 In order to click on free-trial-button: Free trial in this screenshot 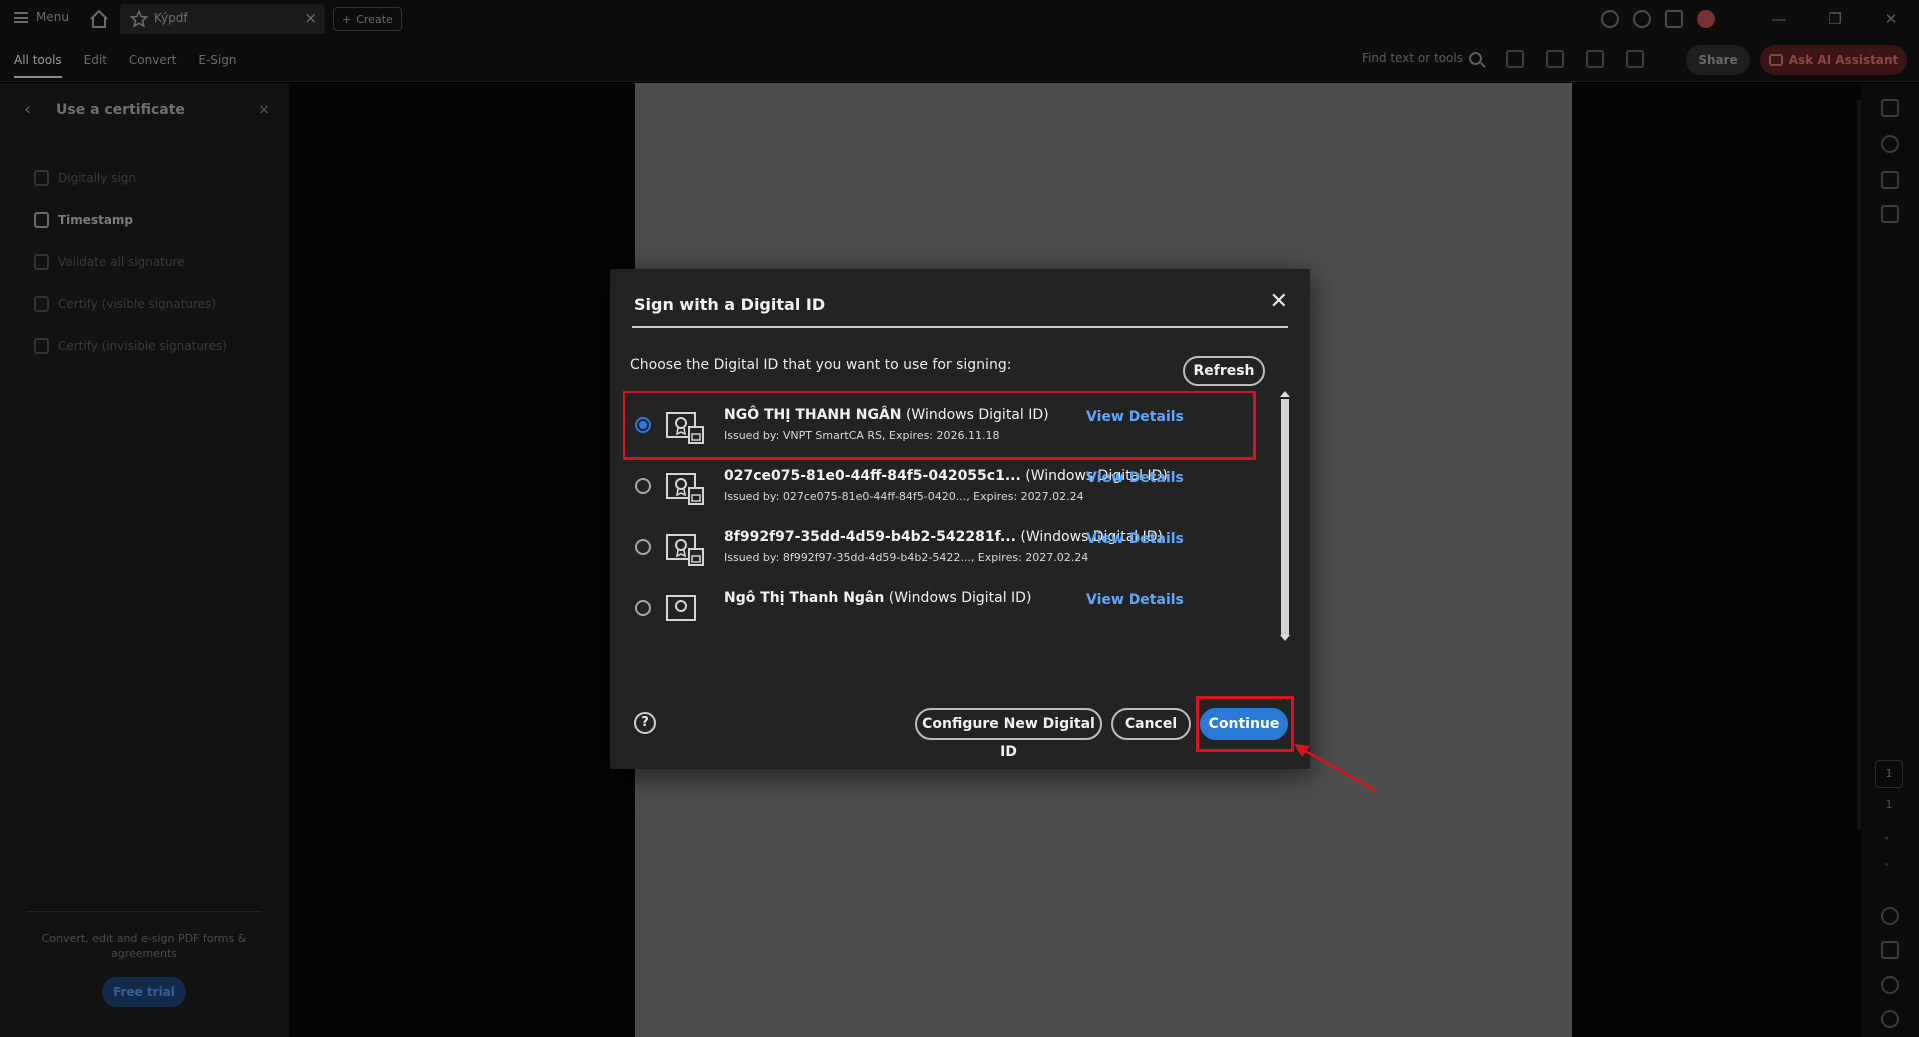, I will do `click(144, 992)`.